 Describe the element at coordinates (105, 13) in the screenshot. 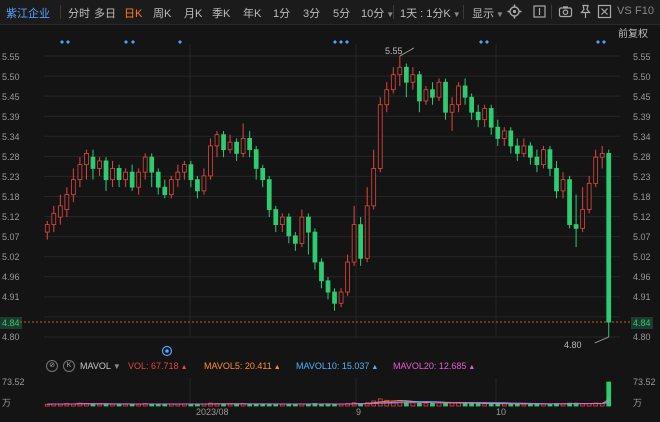

I see `tab-multi-day: 多日` at that location.